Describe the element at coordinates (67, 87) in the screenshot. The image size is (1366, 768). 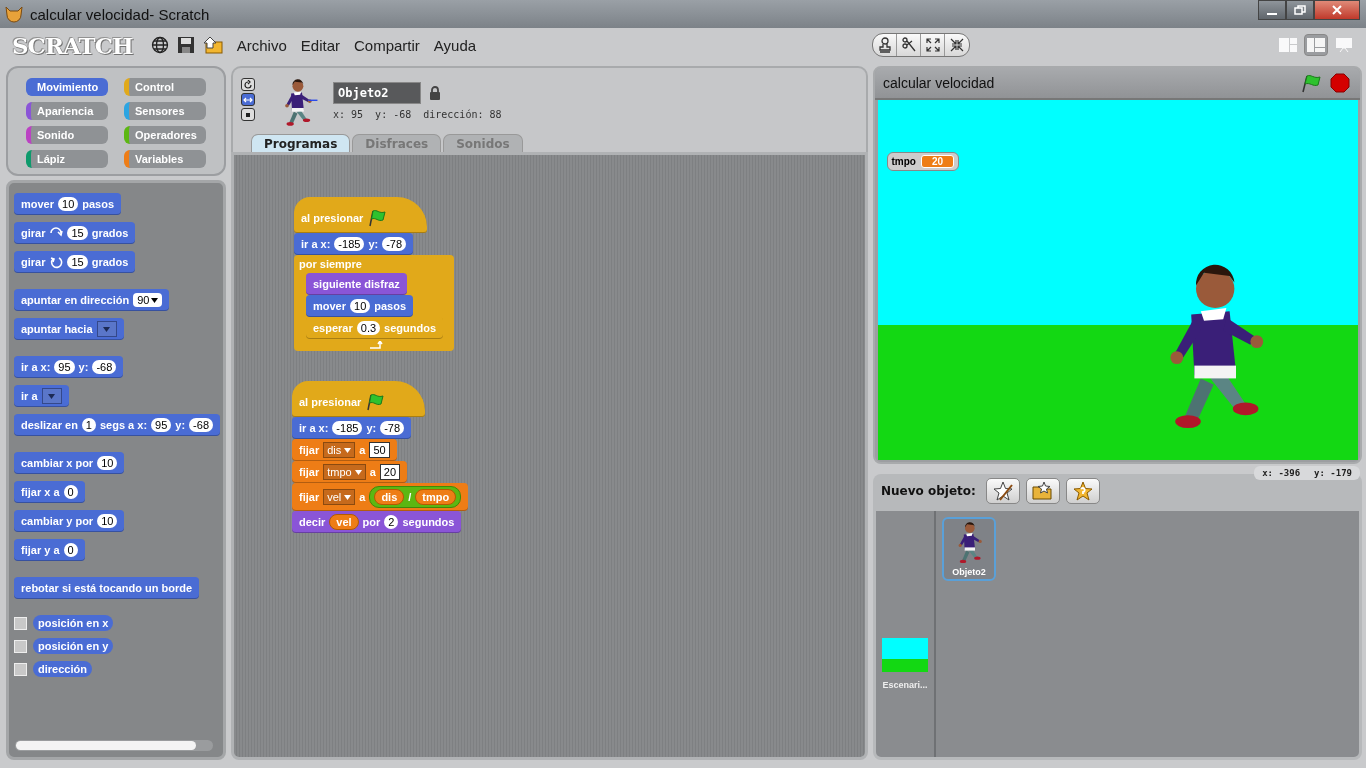
I see `category-button: Movimiento` at that location.